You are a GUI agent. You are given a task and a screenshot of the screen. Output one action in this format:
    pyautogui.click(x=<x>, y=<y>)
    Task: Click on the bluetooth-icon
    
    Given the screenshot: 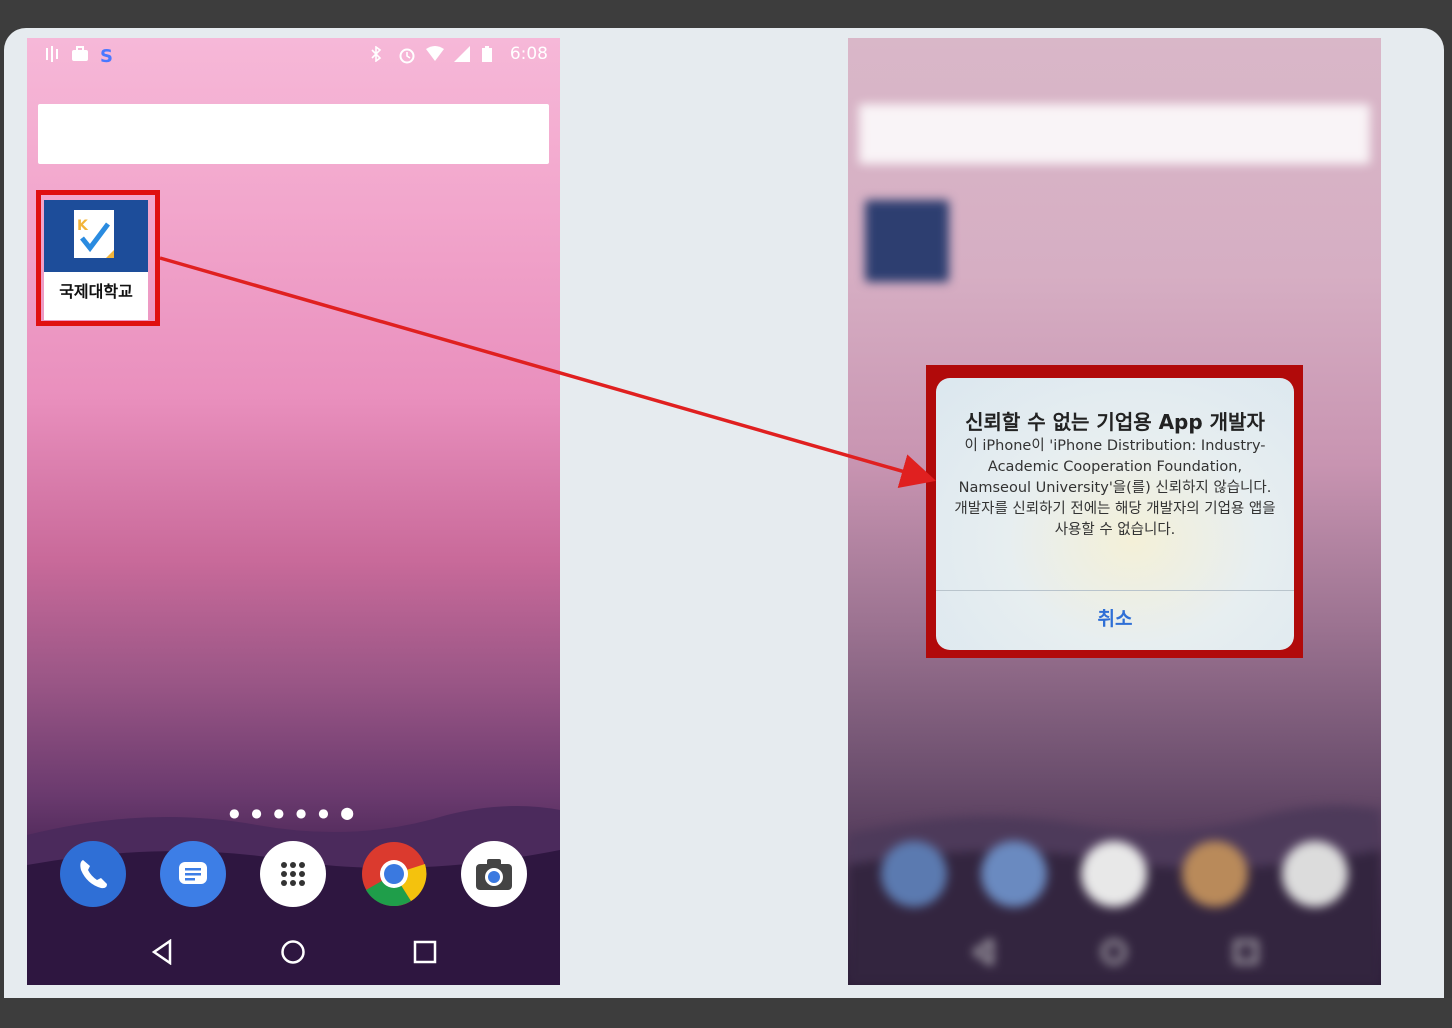 What is the action you would take?
    pyautogui.click(x=379, y=54)
    